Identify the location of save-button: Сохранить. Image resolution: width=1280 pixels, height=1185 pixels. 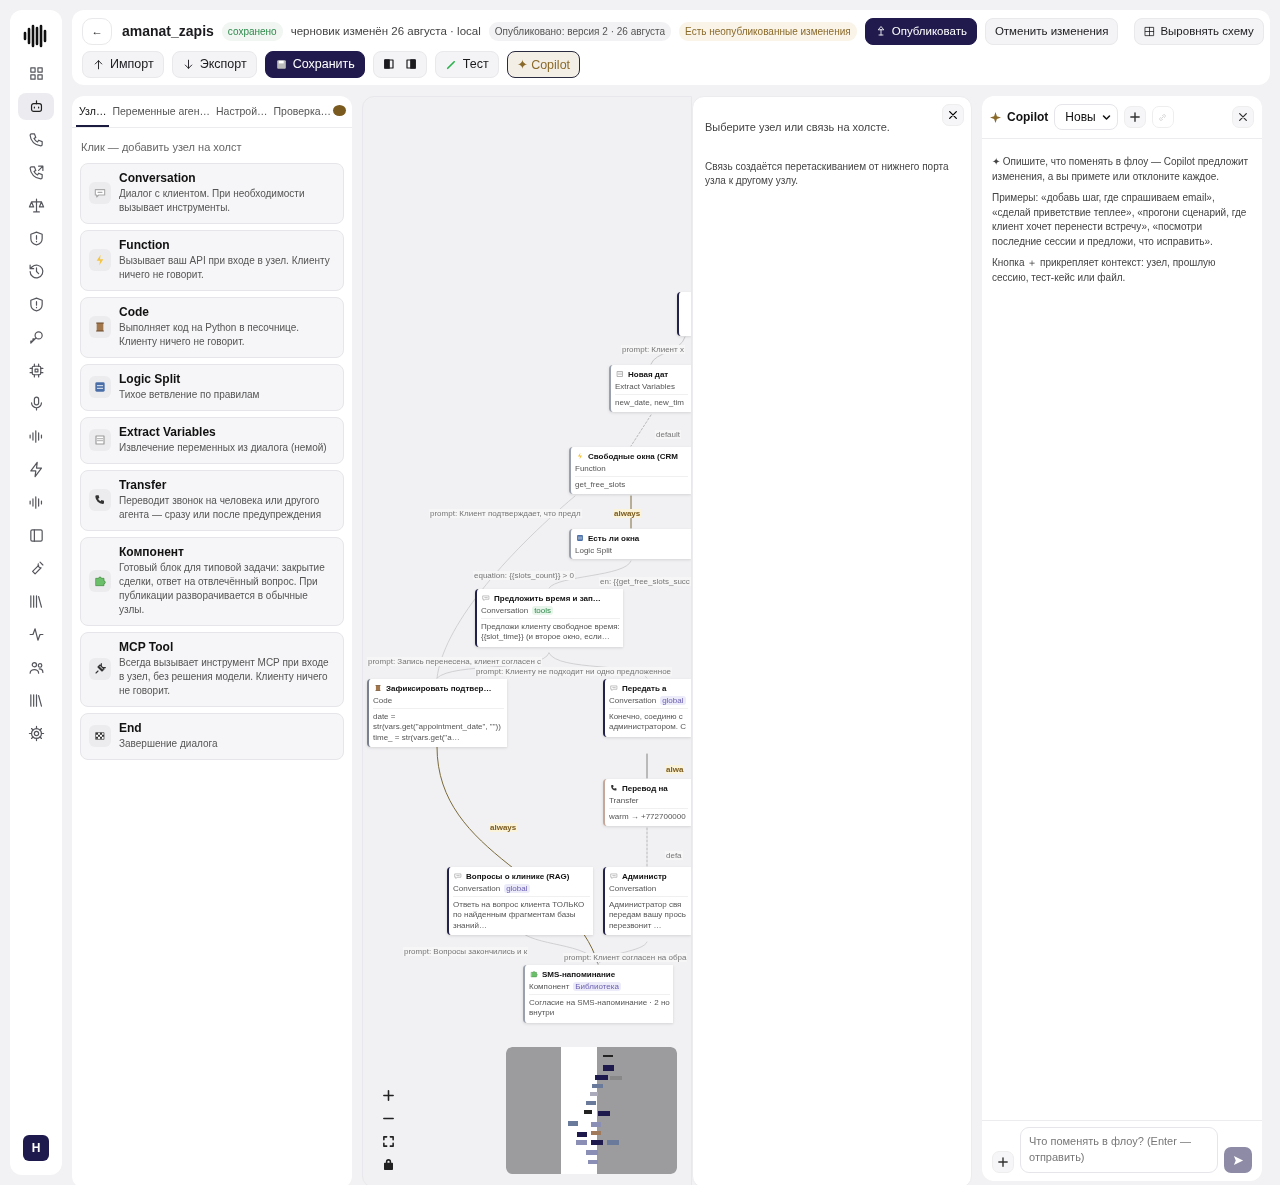
(314, 64).